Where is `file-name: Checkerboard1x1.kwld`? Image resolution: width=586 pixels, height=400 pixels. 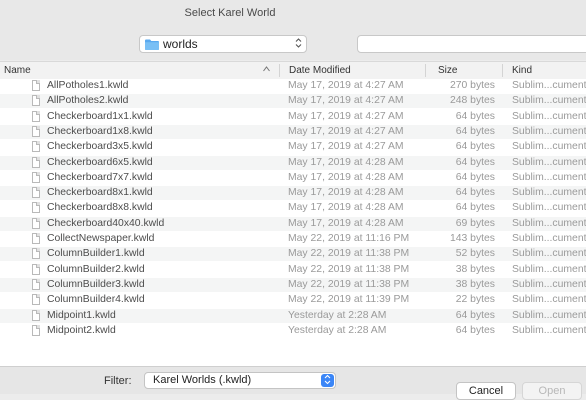
file-name: Checkerboard1x1.kwld is located at coordinates (100, 116).